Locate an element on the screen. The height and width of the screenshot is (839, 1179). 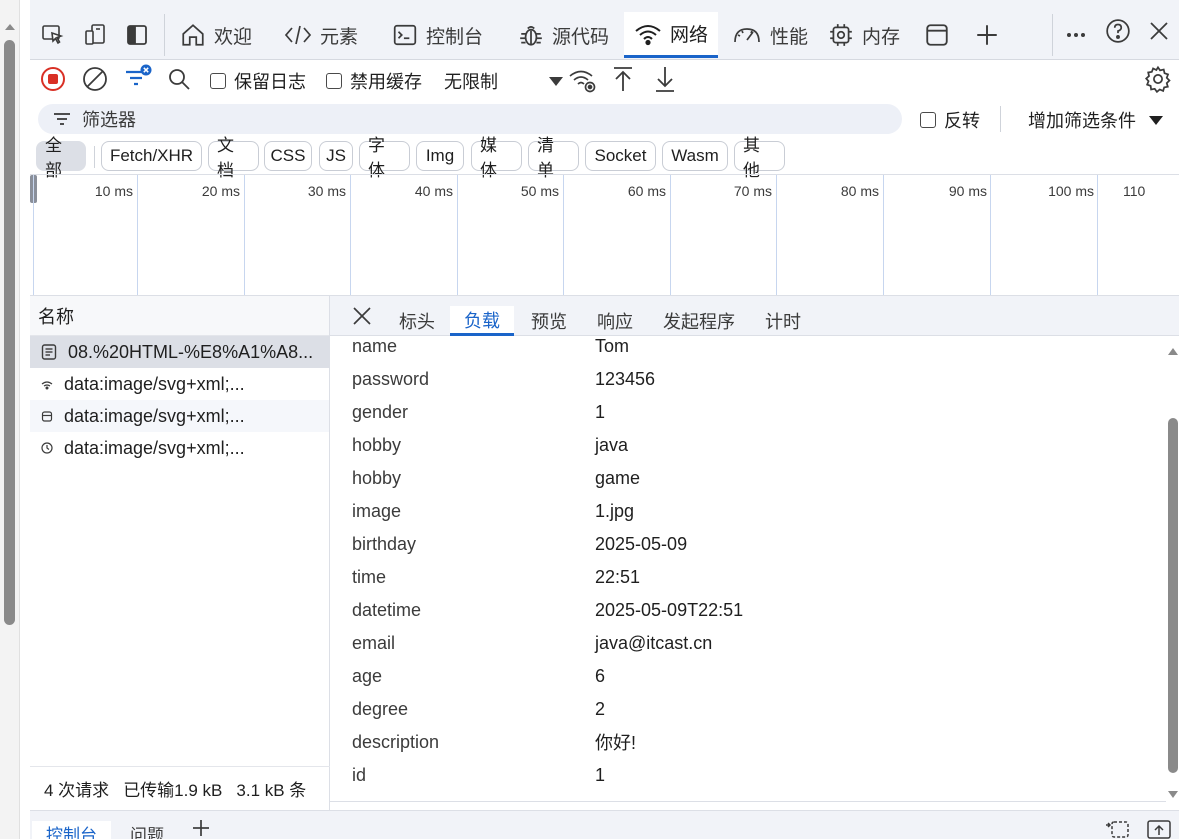
tab-sources: 源代码 is located at coordinates (563, 35).